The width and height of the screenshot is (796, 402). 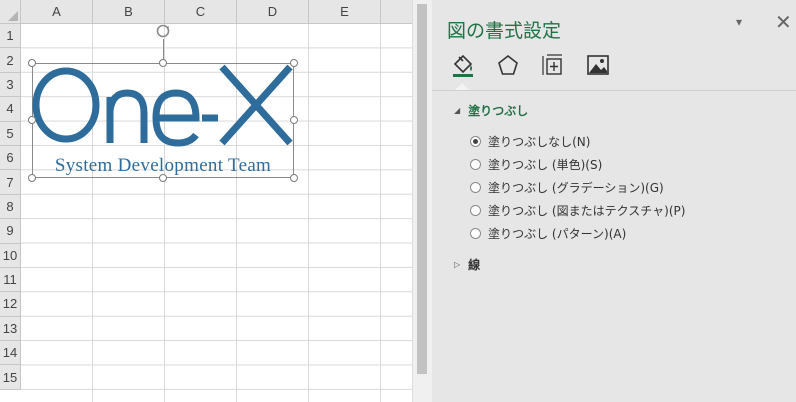 I want to click on vertical-scrollbar, so click(x=422, y=201).